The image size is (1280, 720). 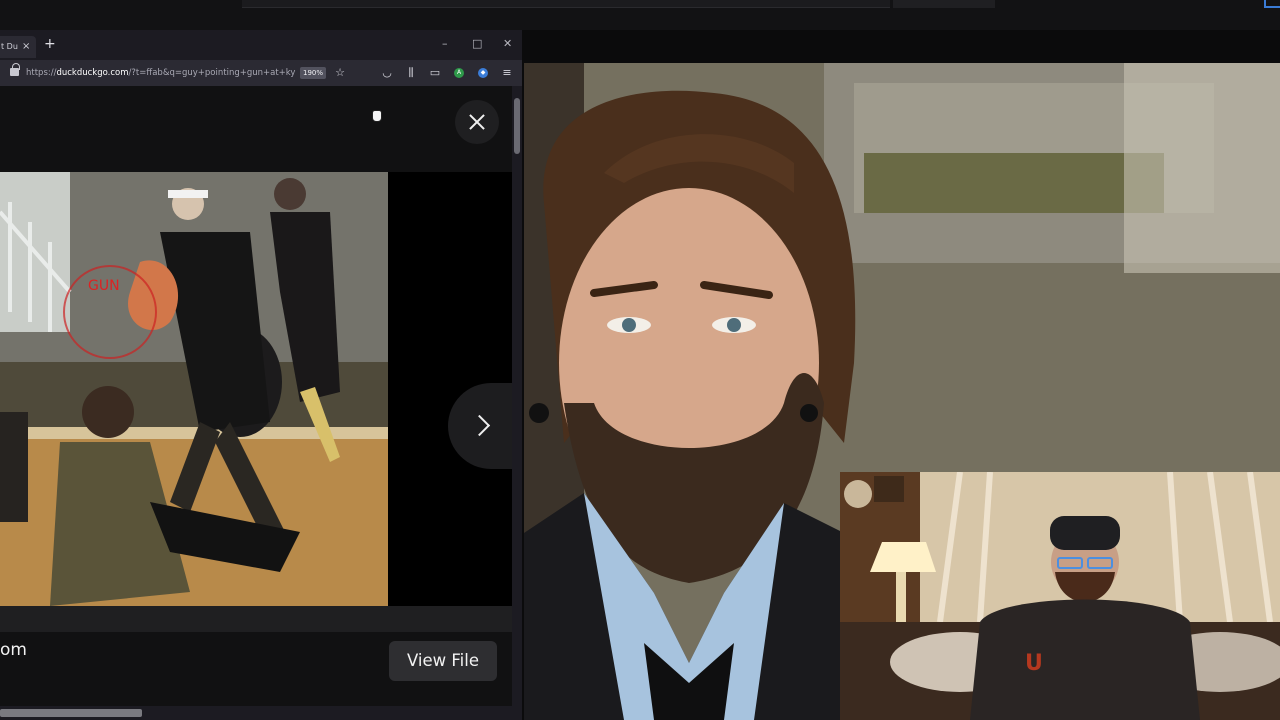 I want to click on zoom-indicator: 190%, so click(x=313, y=73).